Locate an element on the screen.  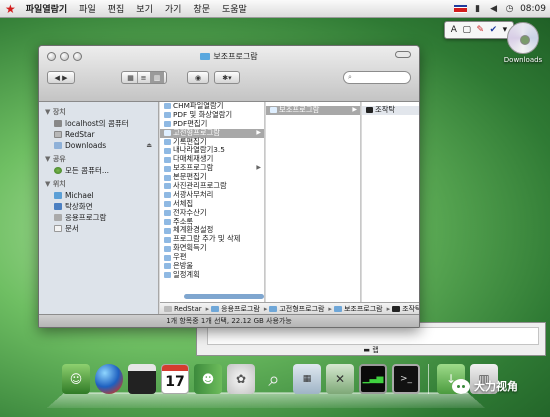
sidebar-item-applications: 응용프로그람 is located at coordinates (98, 217).